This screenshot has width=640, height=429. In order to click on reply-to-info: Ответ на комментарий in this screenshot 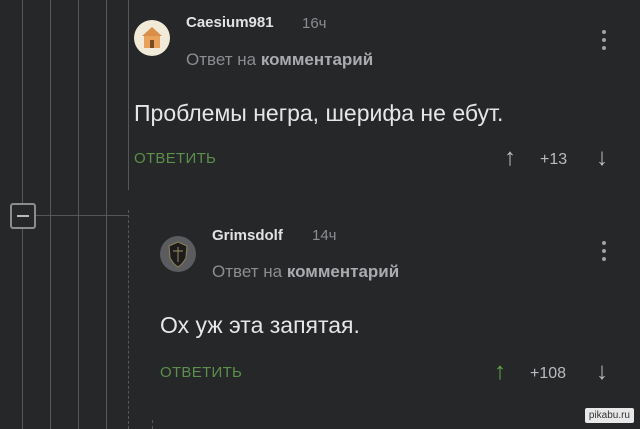, I will do `click(305, 272)`.